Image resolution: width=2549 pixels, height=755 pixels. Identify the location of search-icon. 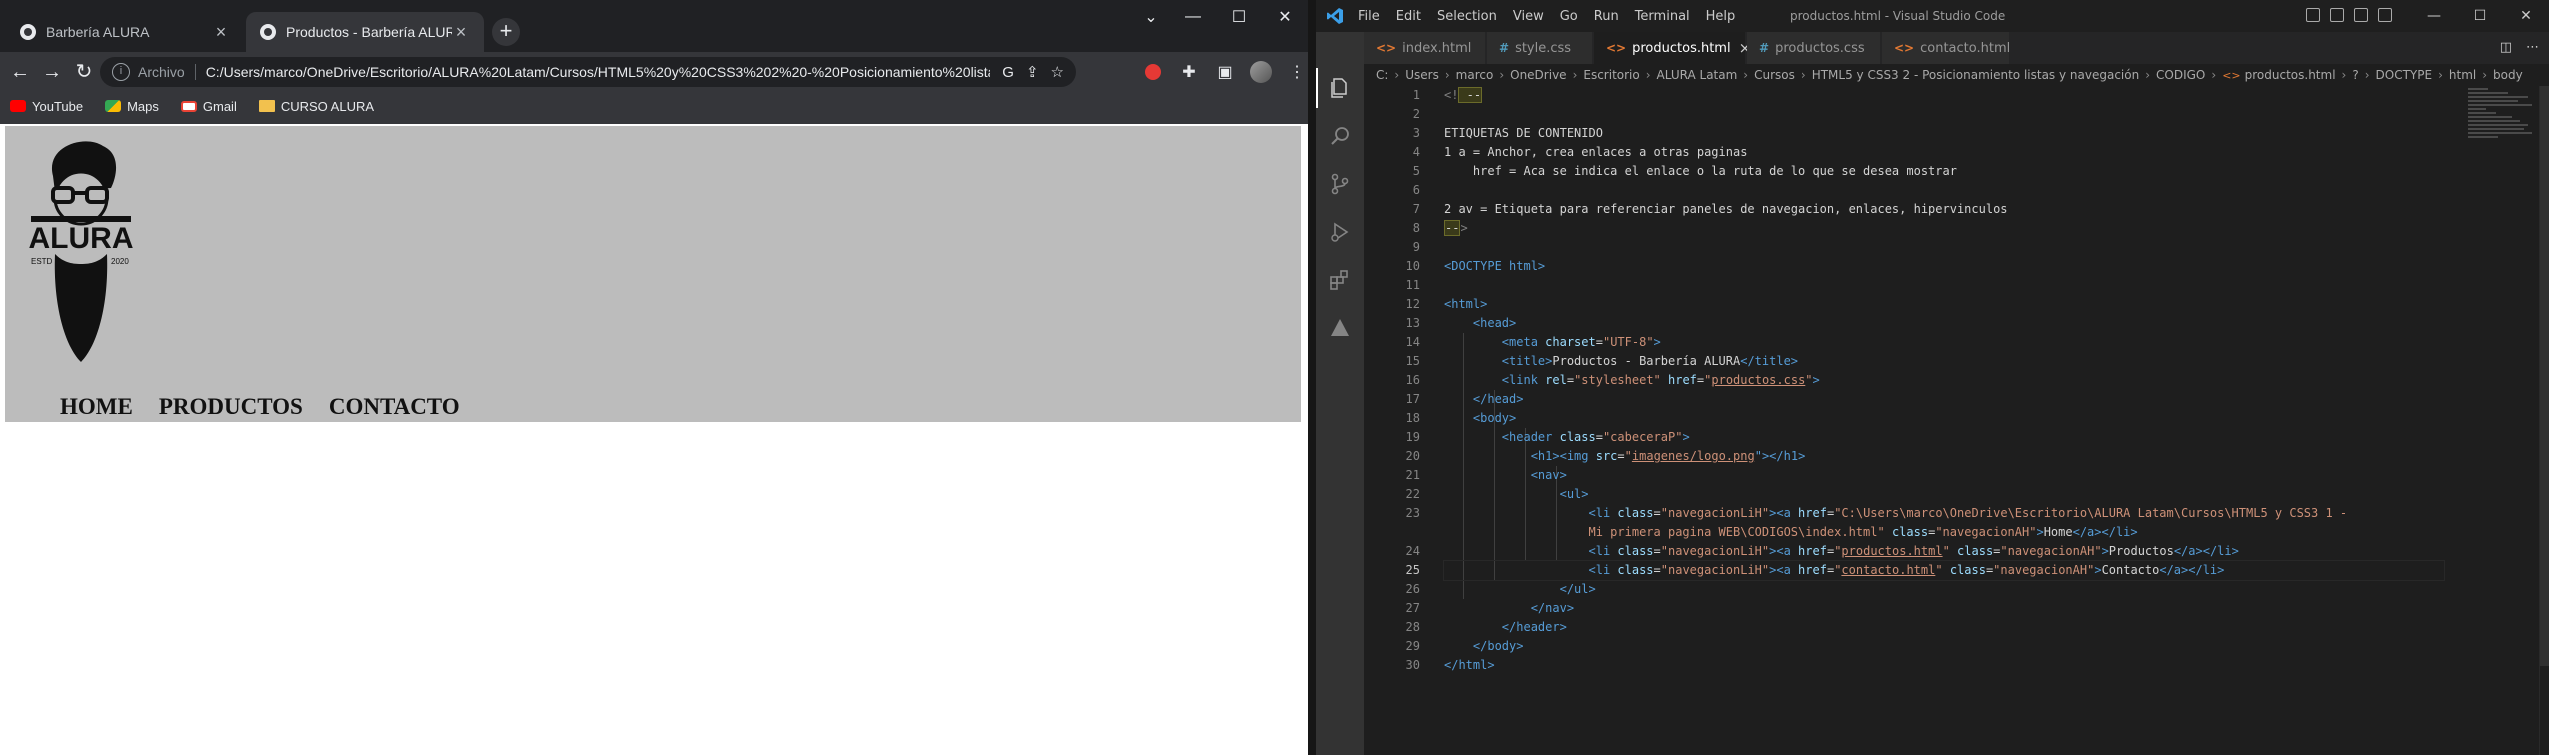
(1340, 136).